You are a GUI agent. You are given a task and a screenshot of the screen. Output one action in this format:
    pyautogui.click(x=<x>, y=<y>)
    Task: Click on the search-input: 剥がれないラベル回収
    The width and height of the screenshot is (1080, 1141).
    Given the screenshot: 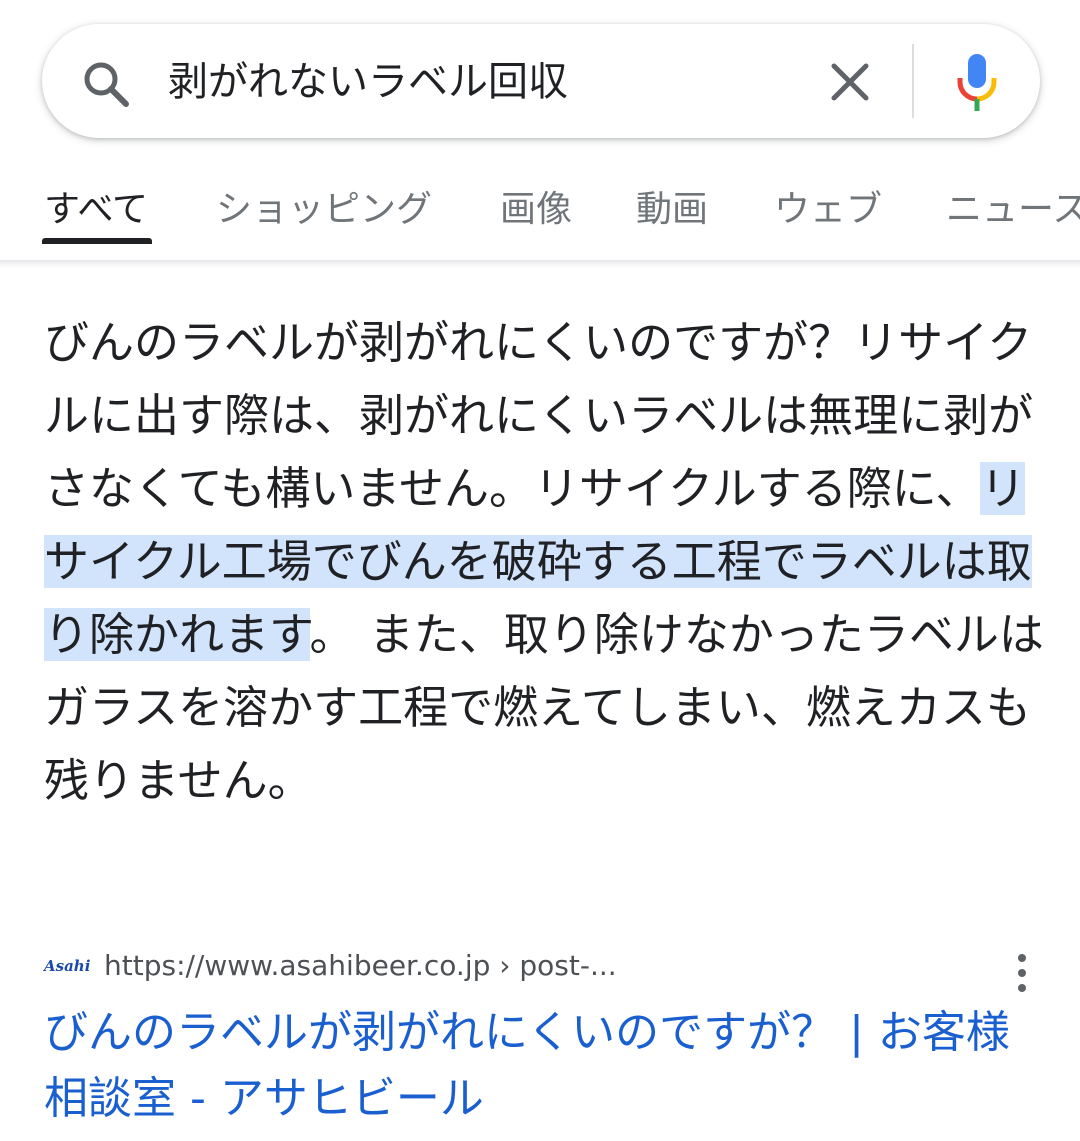 What is the action you would take?
    pyautogui.click(x=368, y=82)
    